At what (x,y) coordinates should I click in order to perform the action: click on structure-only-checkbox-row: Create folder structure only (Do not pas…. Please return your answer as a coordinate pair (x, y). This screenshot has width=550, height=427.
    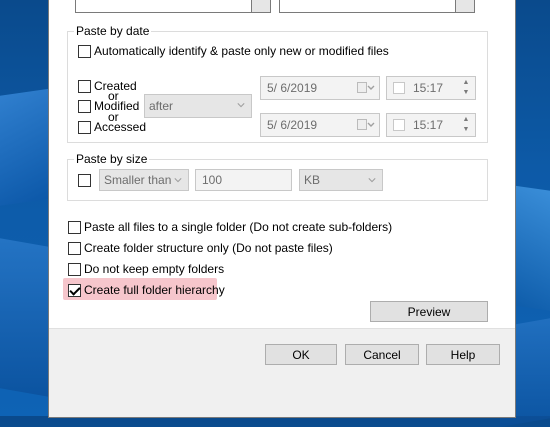
    Looking at the image, I should click on (200, 248).